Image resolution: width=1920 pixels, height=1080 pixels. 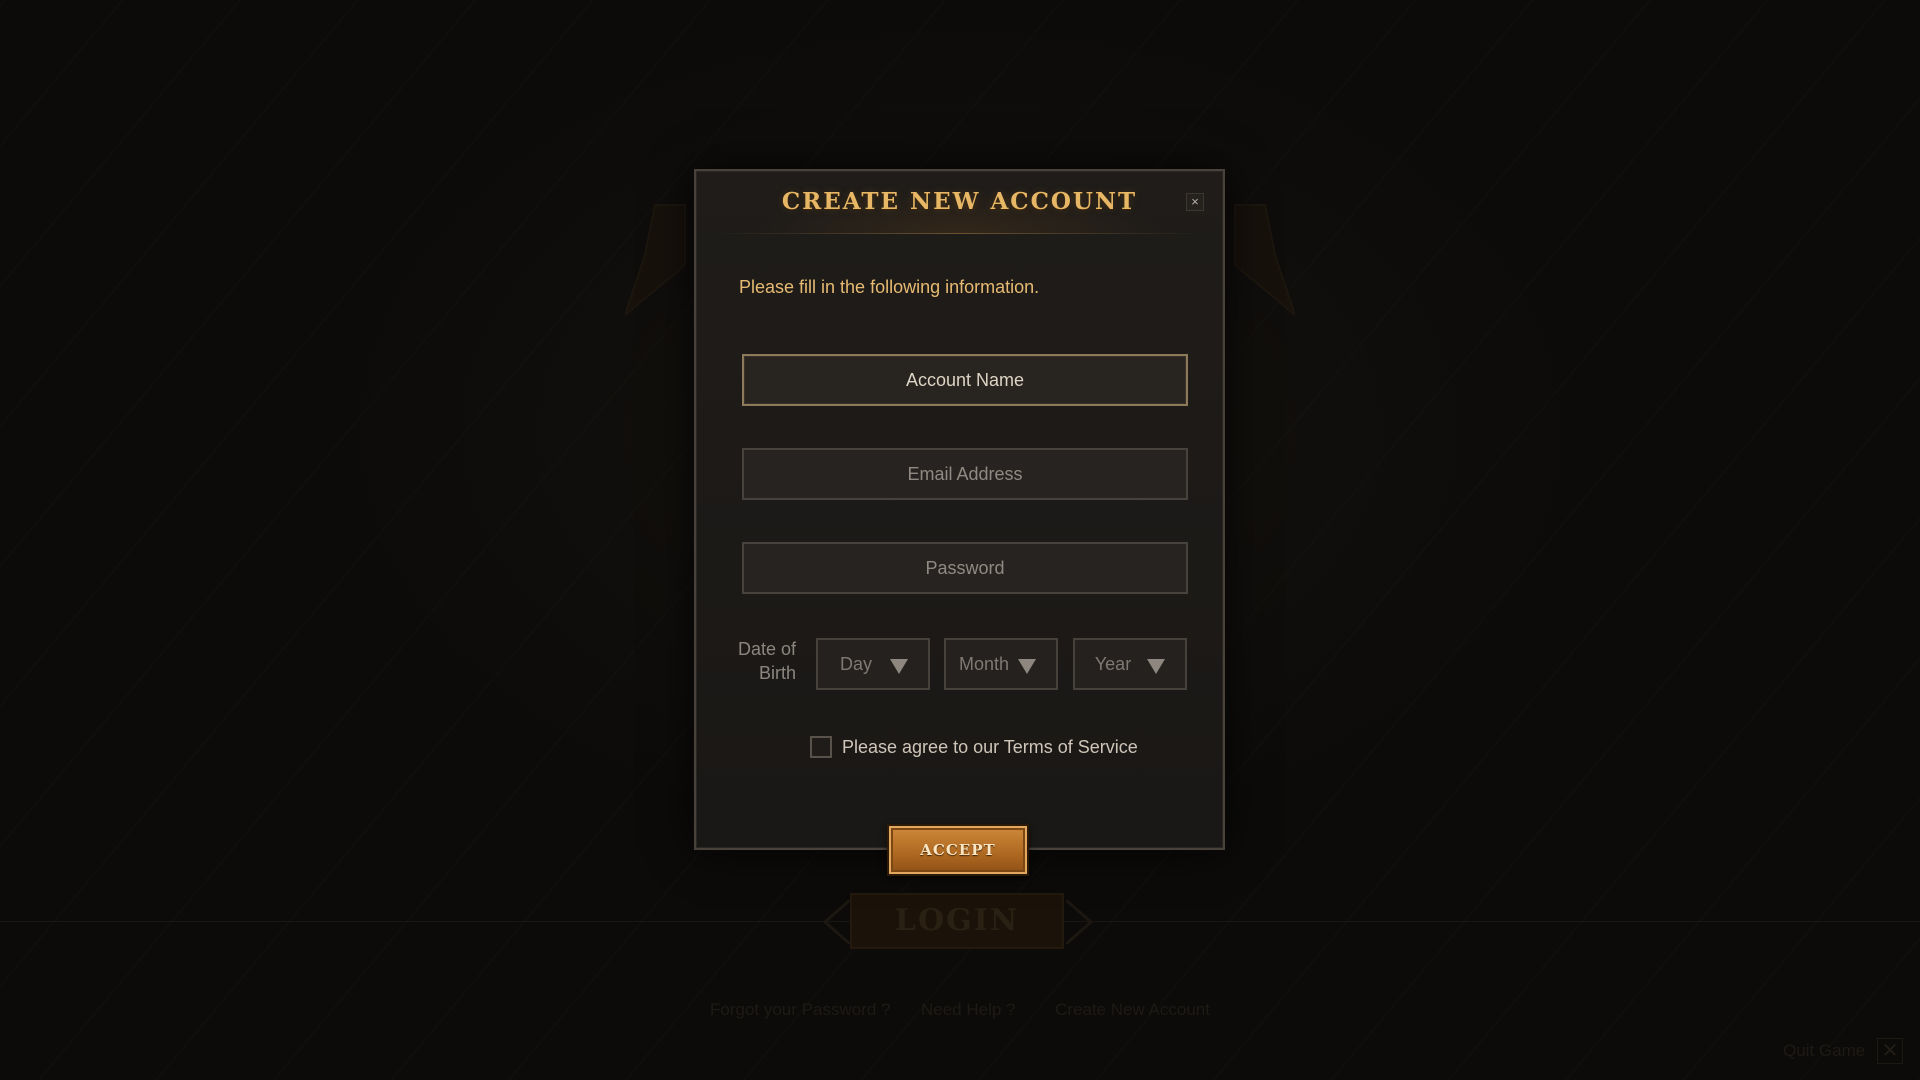 What do you see at coordinates (873, 664) in the screenshot?
I see `day-select: Day` at bounding box center [873, 664].